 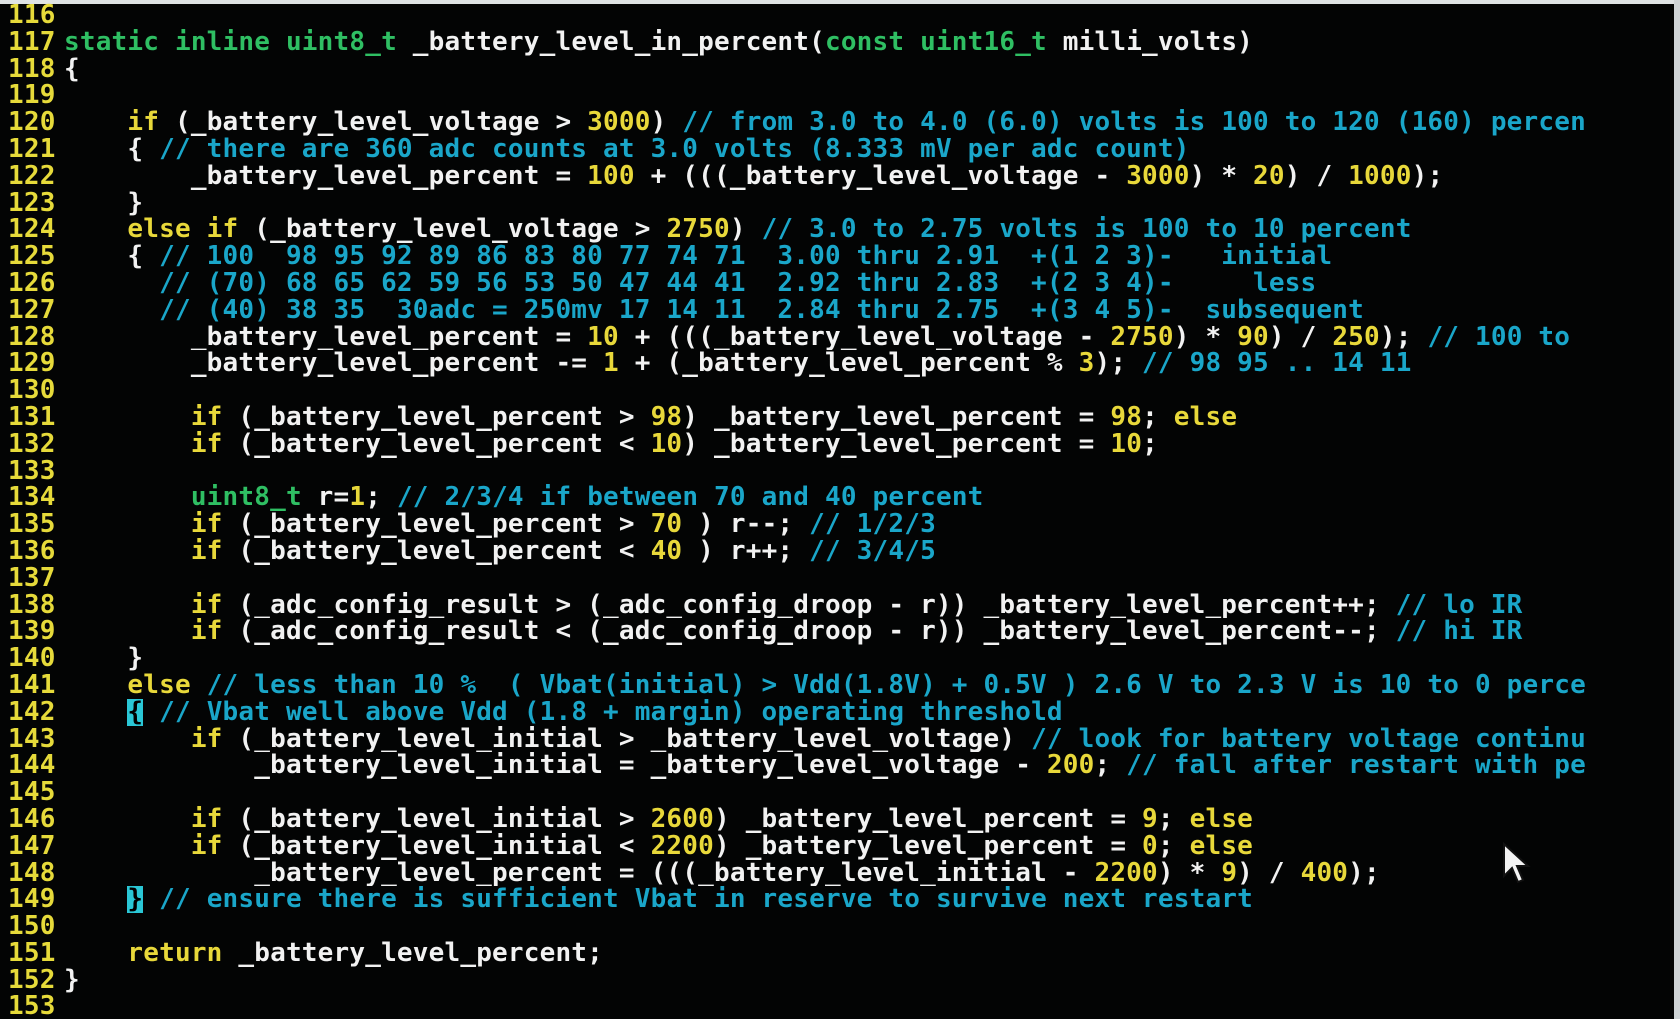 What do you see at coordinates (1308, 739) in the screenshot?
I see `code-token: // look for battery voltage continu` at bounding box center [1308, 739].